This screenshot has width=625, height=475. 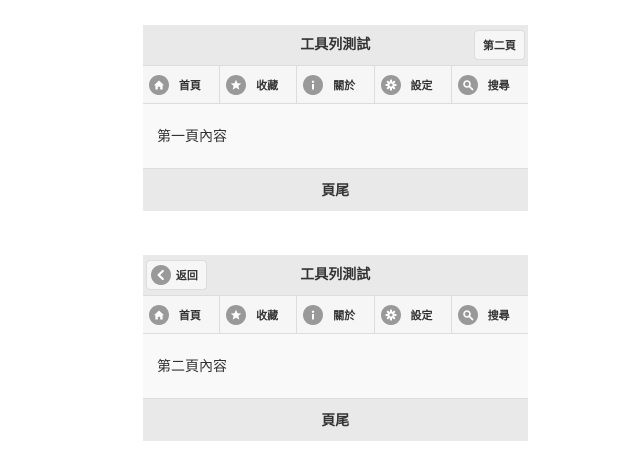 What do you see at coordinates (499, 45) in the screenshot?
I see `second-page-button: 第二頁` at bounding box center [499, 45].